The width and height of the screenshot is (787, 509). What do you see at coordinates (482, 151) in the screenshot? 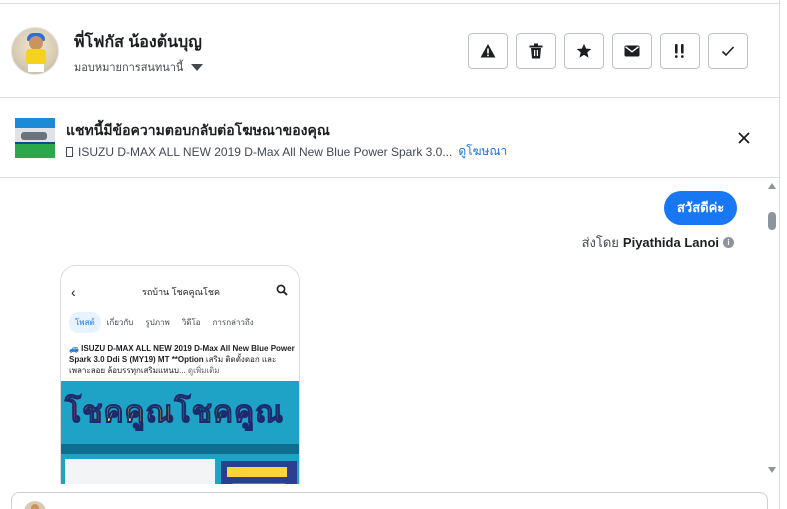
I see `view-ad-link: ดูโฆษณา` at bounding box center [482, 151].